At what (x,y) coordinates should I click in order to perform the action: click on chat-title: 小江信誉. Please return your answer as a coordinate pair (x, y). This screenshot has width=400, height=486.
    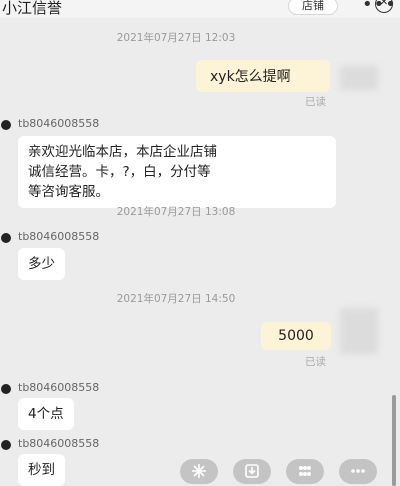
    Looking at the image, I should click on (32, 8).